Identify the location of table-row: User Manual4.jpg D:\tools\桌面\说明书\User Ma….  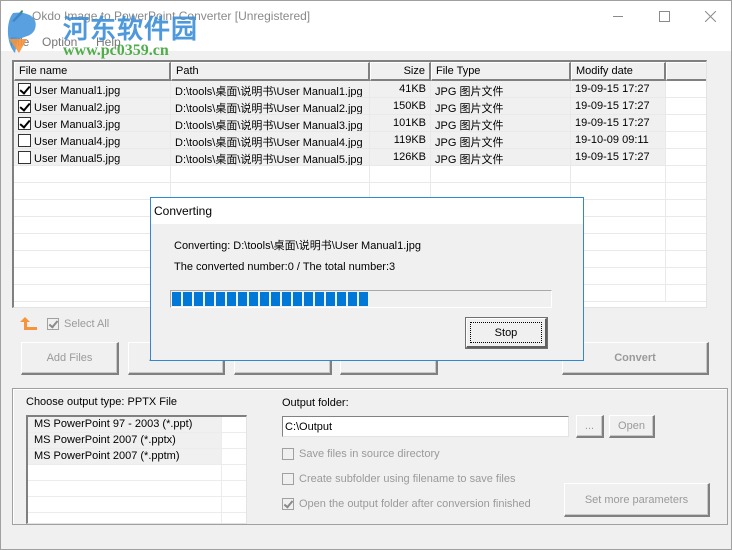
(360, 140).